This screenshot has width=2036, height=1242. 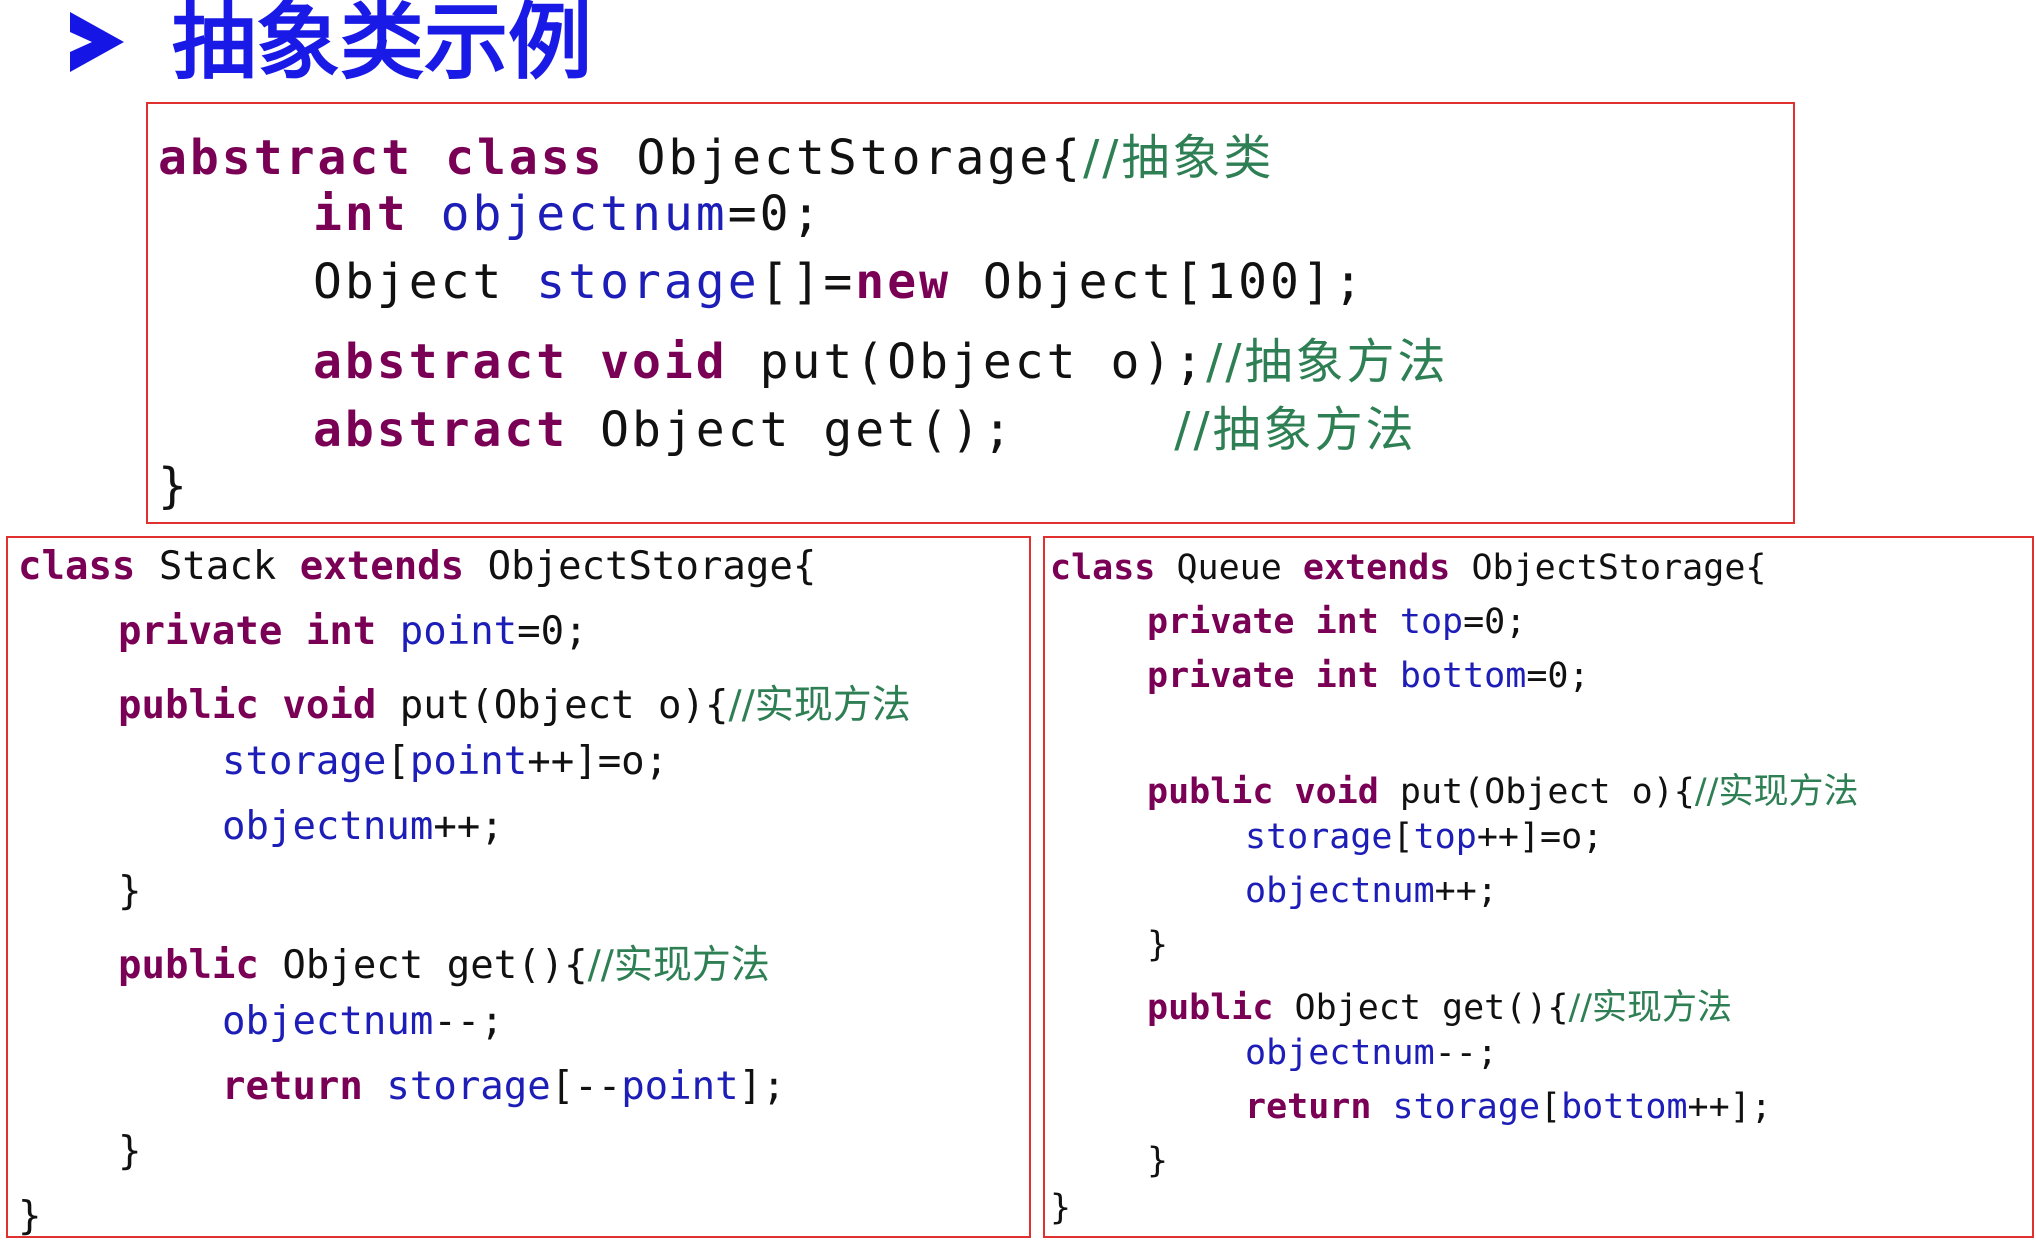 I want to click on code-text: ];, so click(x=762, y=1086).